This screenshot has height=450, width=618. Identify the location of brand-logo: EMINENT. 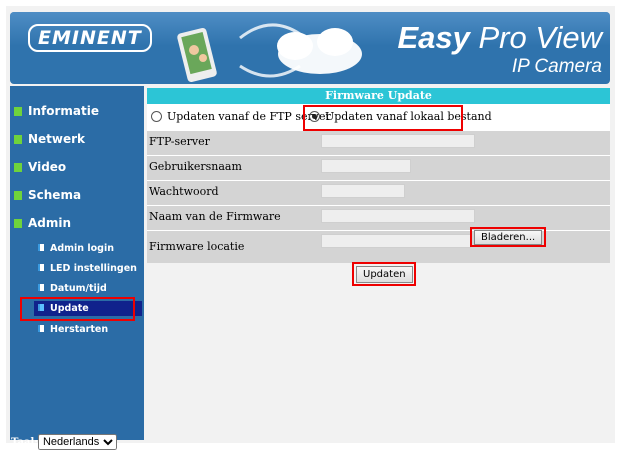
(90, 38).